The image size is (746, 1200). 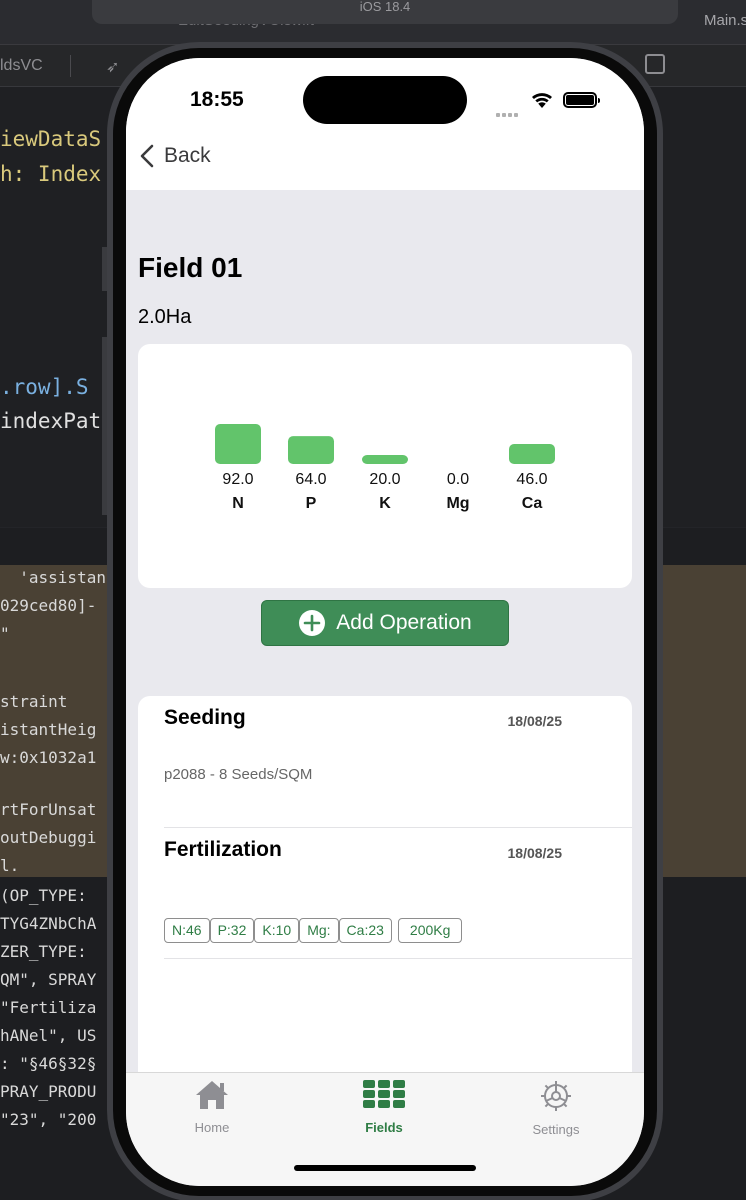 What do you see at coordinates (48, 757) in the screenshot?
I see `console-line: w:0x1032a1` at bounding box center [48, 757].